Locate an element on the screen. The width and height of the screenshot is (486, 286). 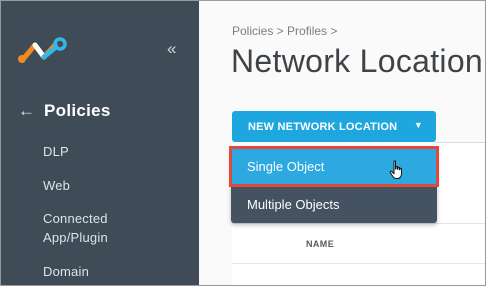
new-network-location-button: NEW NETWORK LOCATION ▼ is located at coordinates (334, 126).